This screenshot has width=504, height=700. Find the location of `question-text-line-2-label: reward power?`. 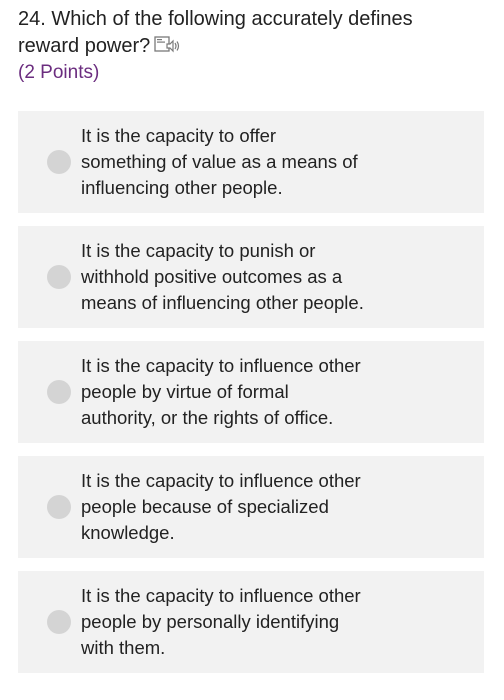

question-text-line-2-label: reward power? is located at coordinates (84, 46).